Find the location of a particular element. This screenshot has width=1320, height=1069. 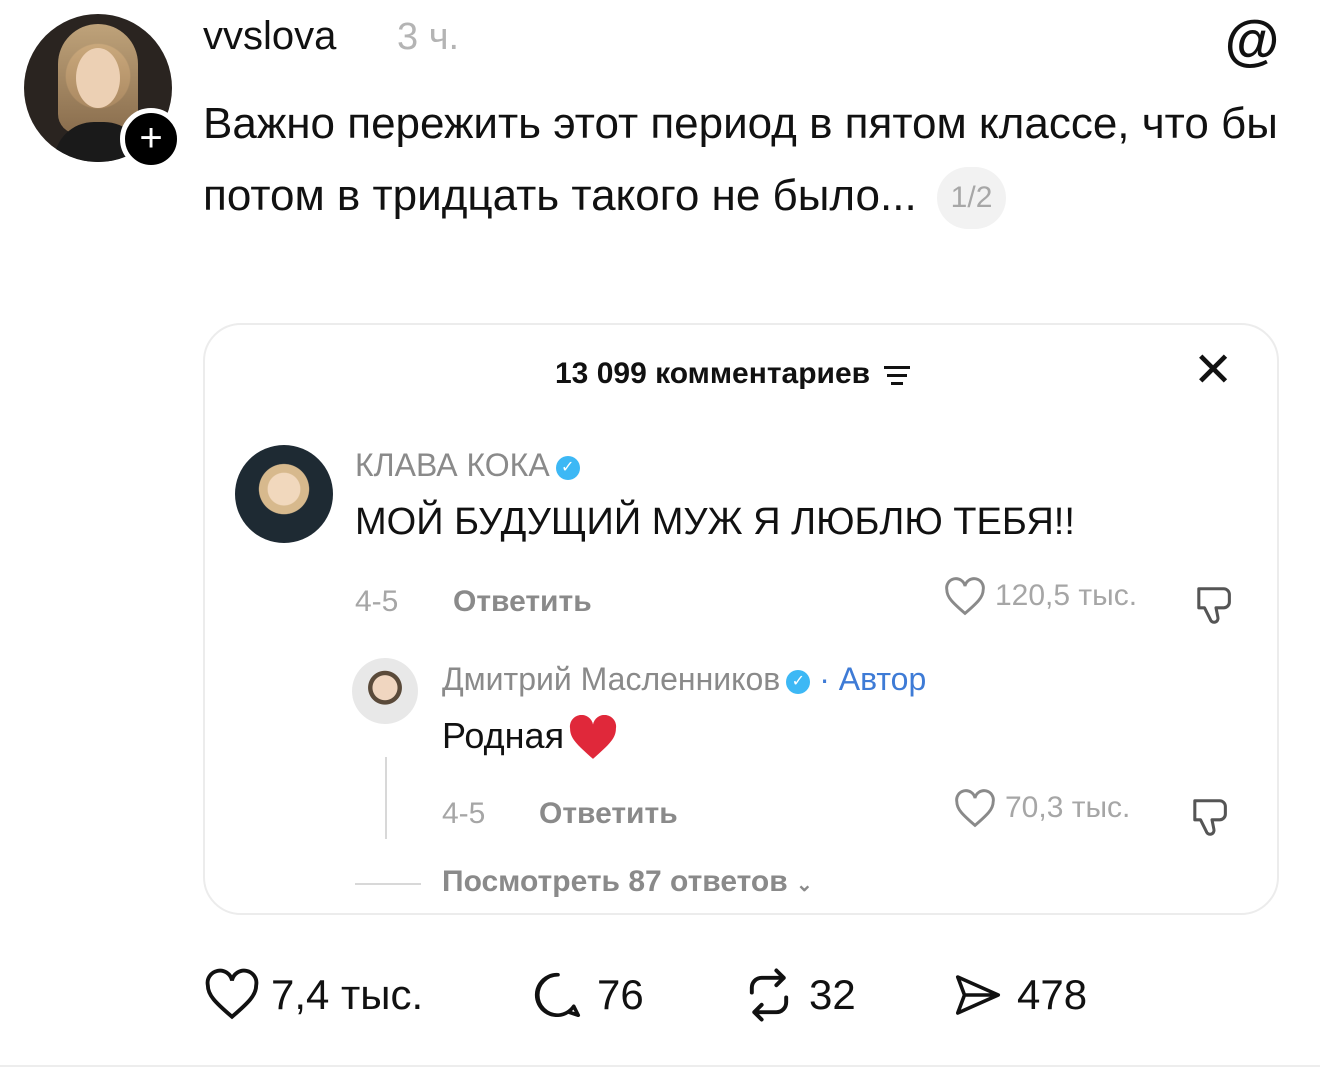

comment-like-count: 120,5 тыс. is located at coordinates (1066, 595).